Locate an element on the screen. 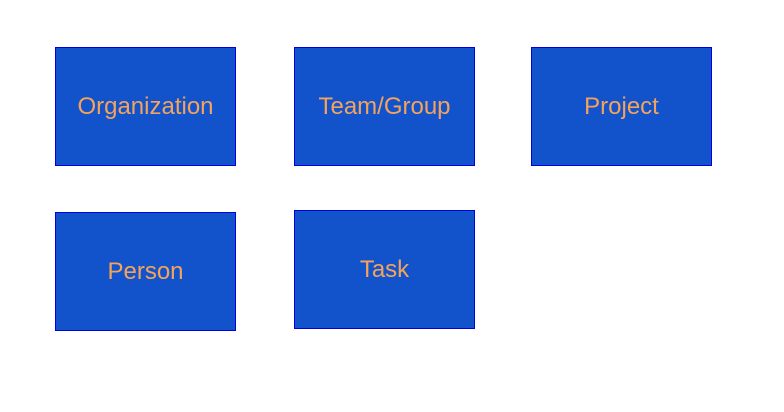 The height and width of the screenshot is (412, 784). entity-box-person: Person is located at coordinates (145, 271).